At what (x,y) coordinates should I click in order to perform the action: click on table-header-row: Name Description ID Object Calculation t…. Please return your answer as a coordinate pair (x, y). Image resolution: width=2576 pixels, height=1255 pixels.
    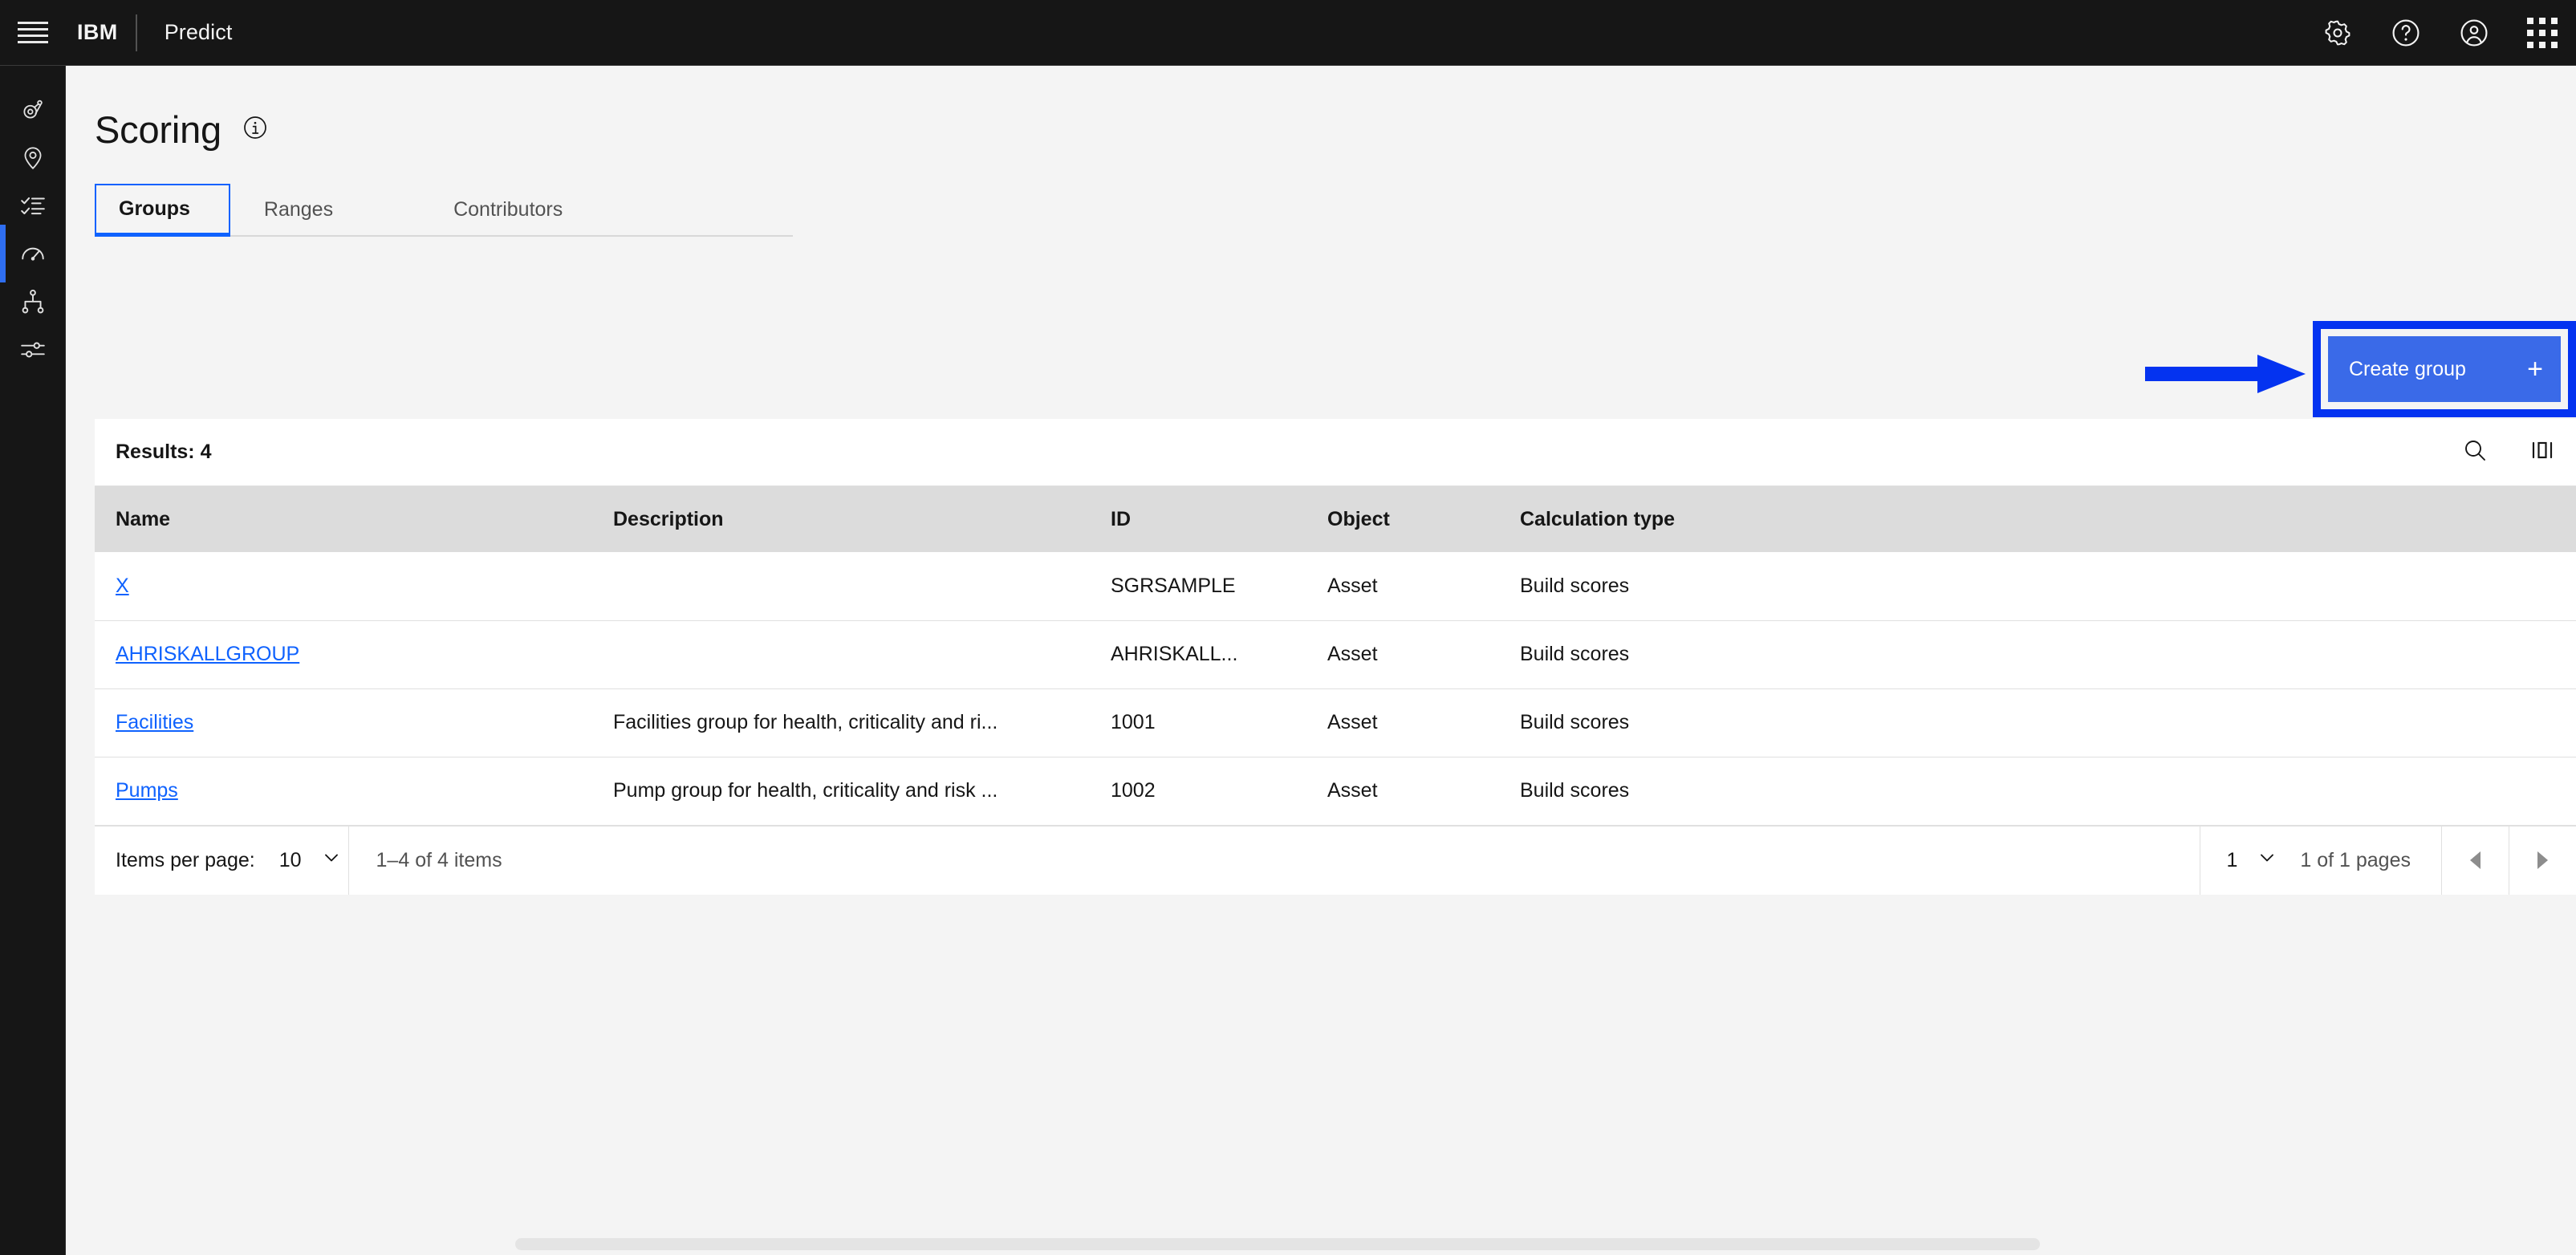
    Looking at the image, I should click on (1335, 519).